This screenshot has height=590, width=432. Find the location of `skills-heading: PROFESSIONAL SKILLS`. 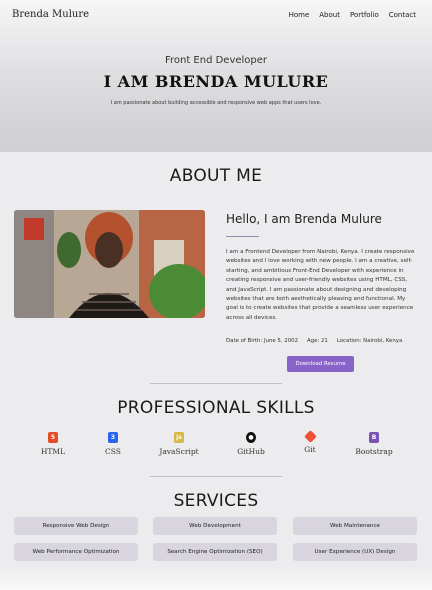

skills-heading: PROFESSIONAL SKILLS is located at coordinates (216, 408).